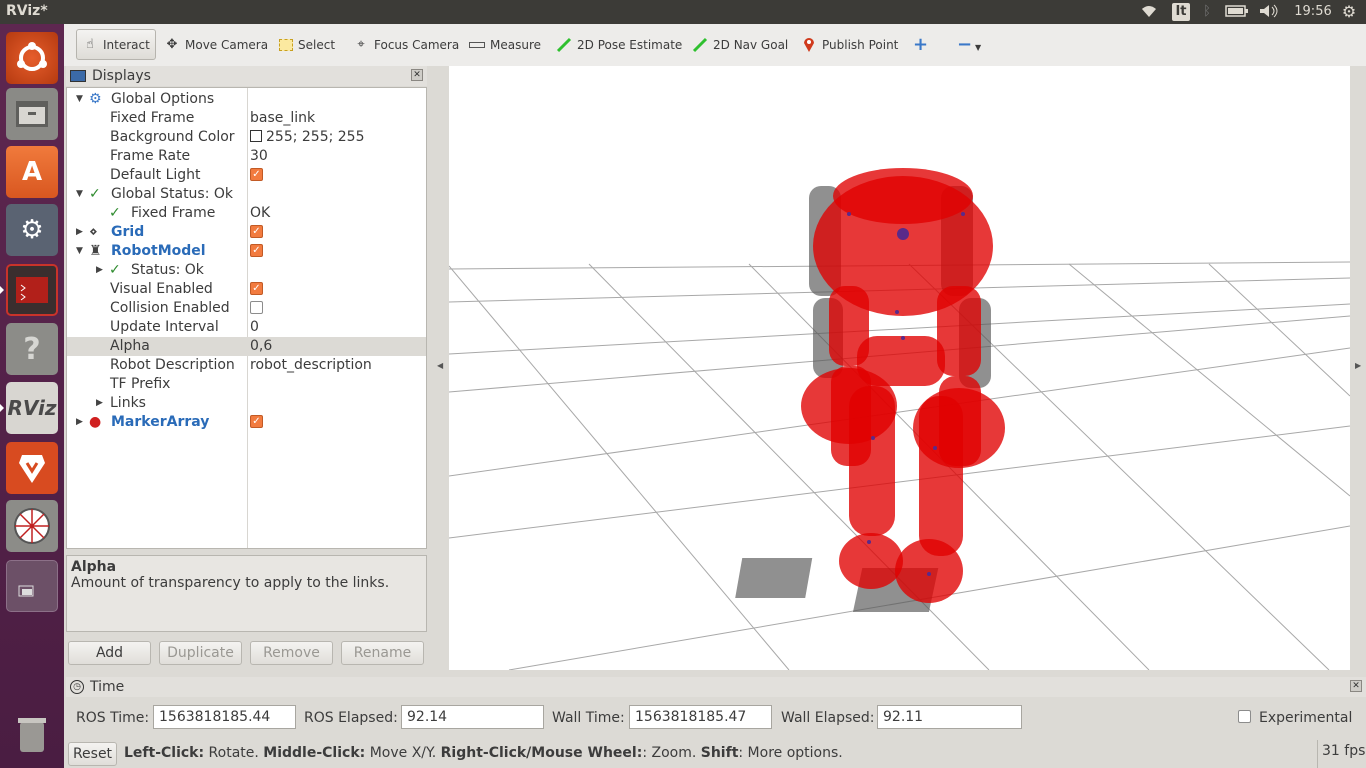 The height and width of the screenshot is (768, 1366). What do you see at coordinates (224, 717) in the screenshot?
I see `ros-time-field: 1563818185.44` at bounding box center [224, 717].